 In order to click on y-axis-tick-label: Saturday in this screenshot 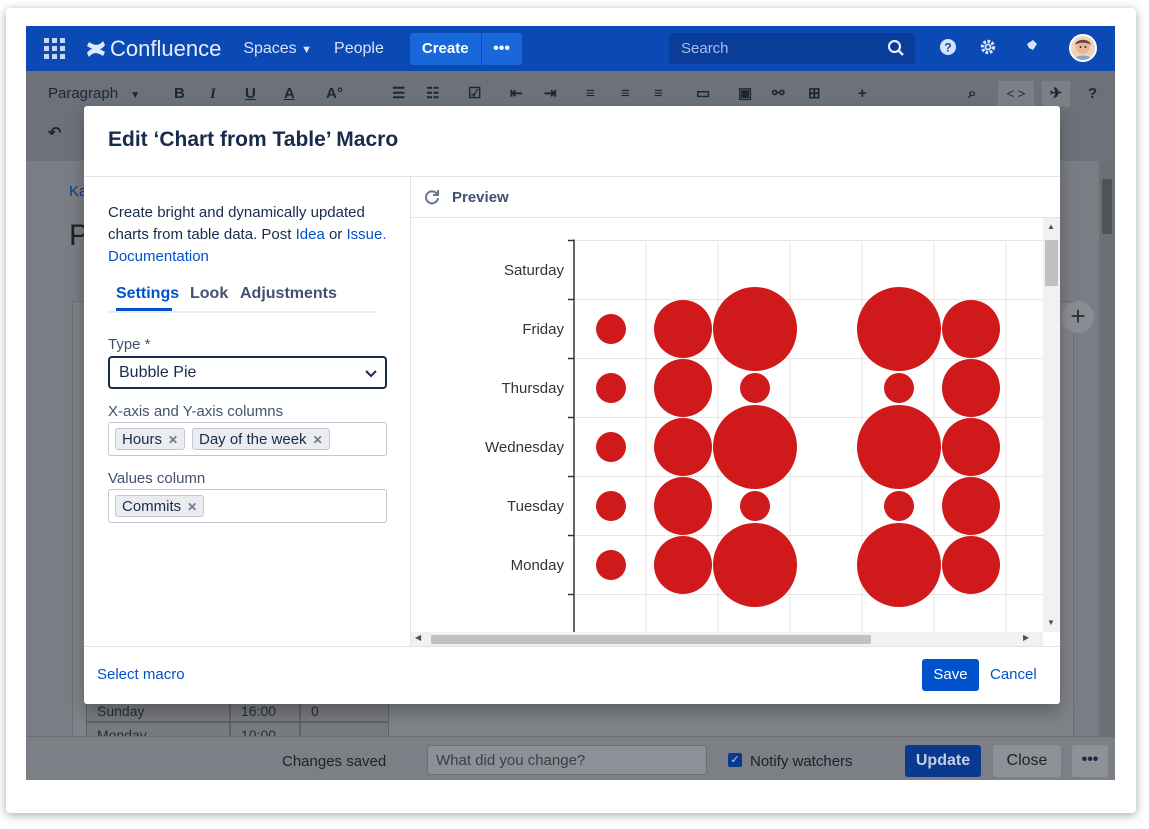, I will do `click(534, 270)`.